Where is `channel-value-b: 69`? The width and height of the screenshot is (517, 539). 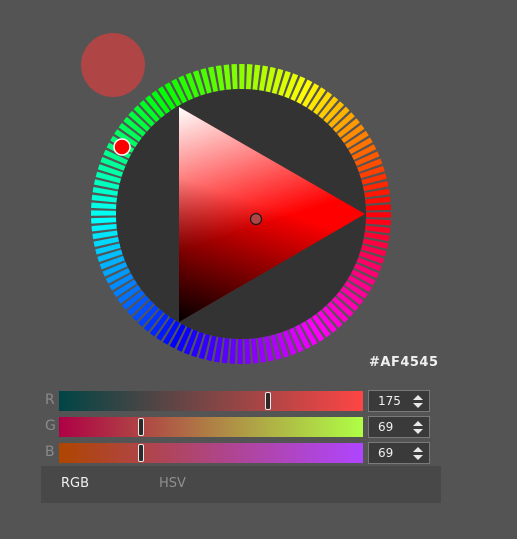 channel-value-b: 69 is located at coordinates (385, 453).